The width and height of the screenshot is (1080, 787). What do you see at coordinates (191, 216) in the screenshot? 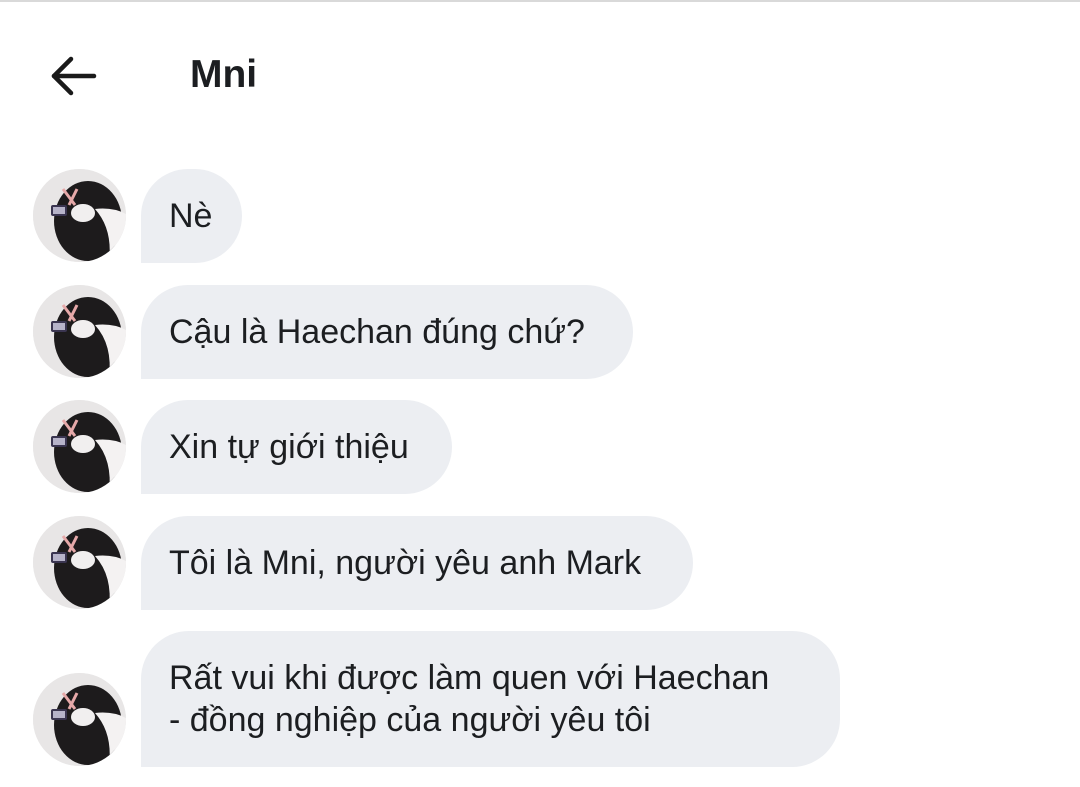
I see `message-bubble: Nè` at bounding box center [191, 216].